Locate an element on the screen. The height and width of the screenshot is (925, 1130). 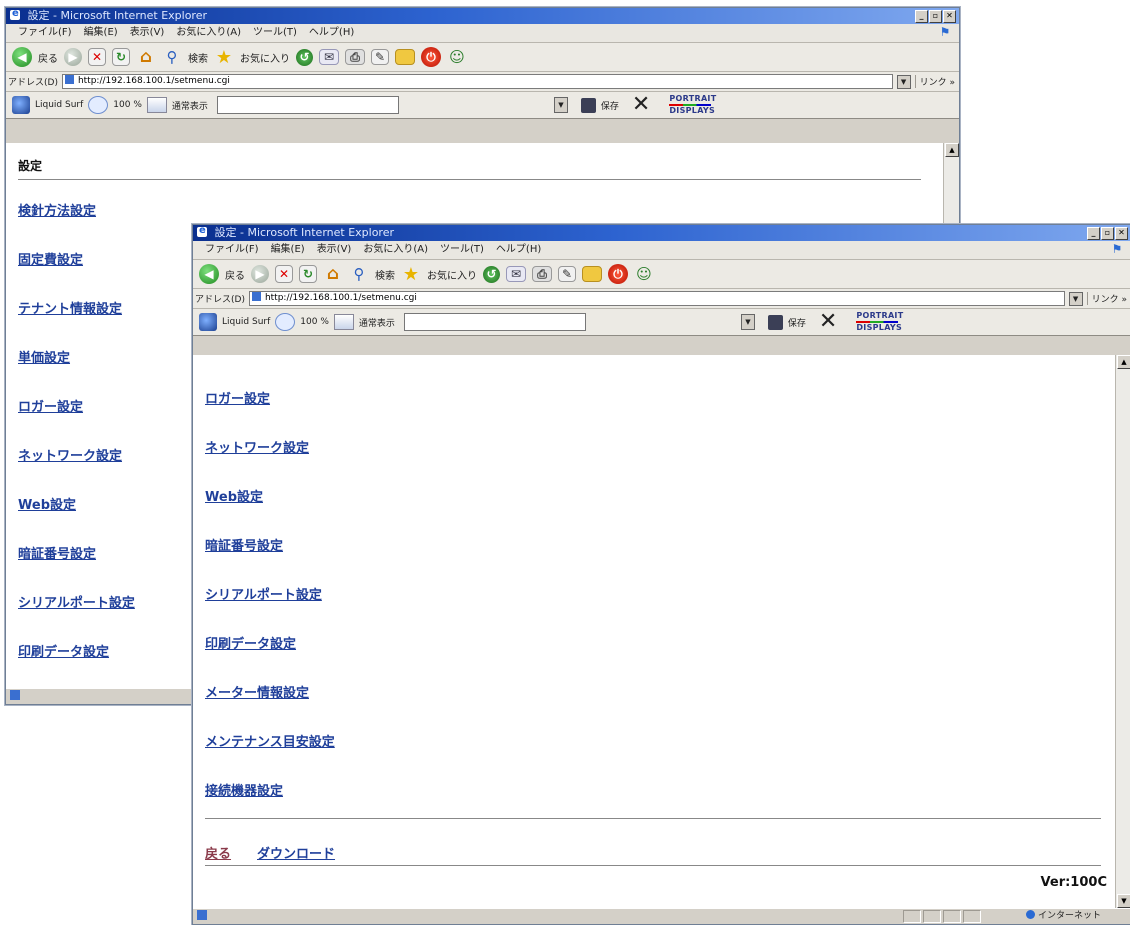
link-tenant-info: テナント情報設定 is located at coordinates (70, 307).